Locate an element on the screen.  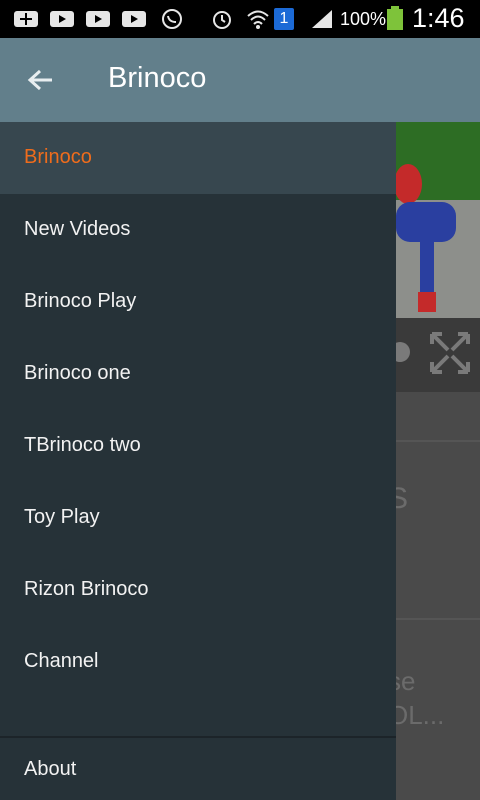
drawer-item-label: TBrinoco two is located at coordinates (82, 445).